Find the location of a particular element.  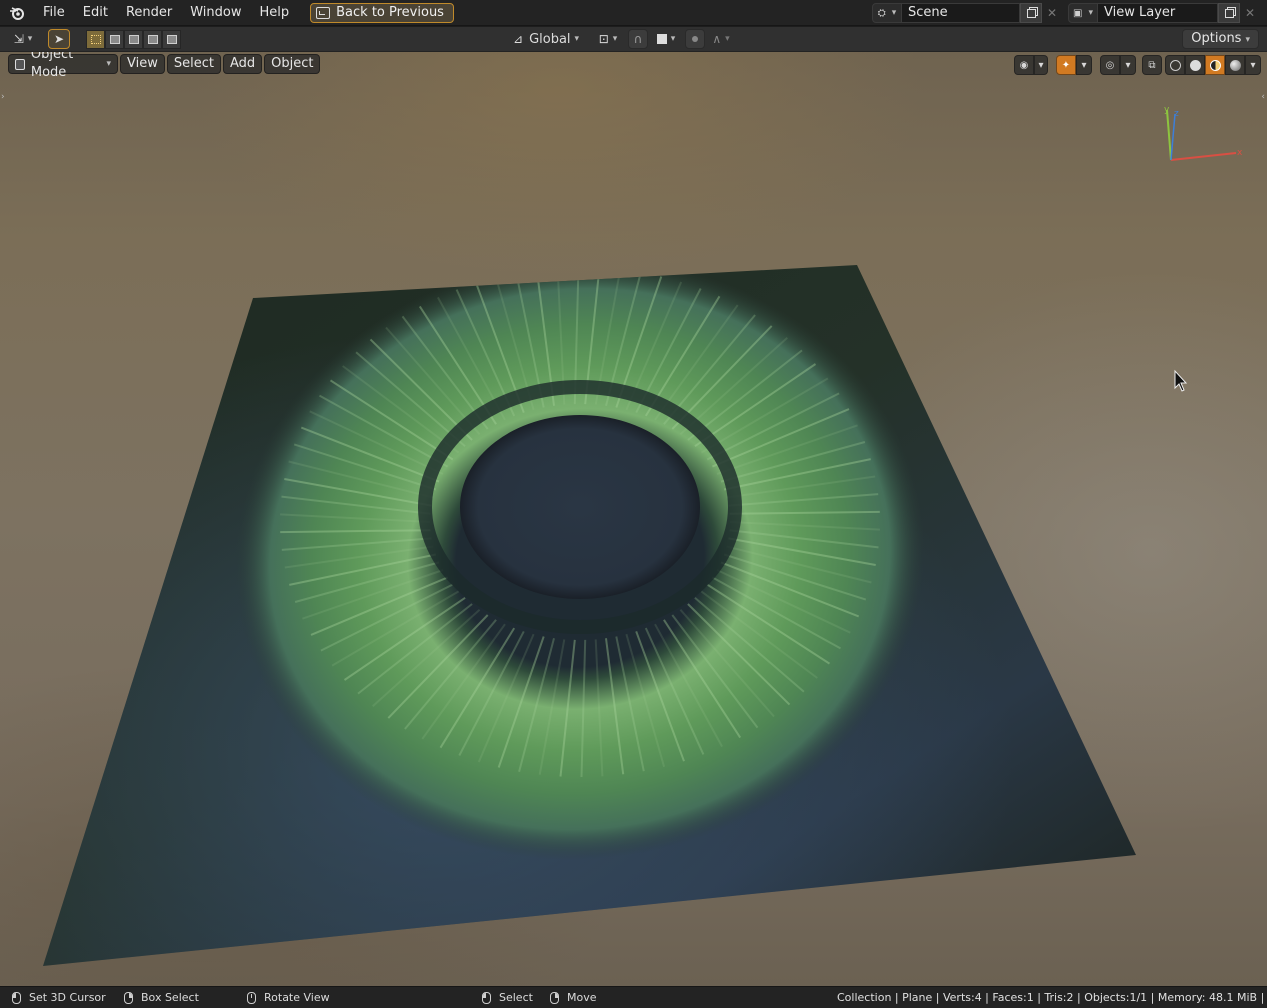

wireframe-shading-button is located at coordinates (1175, 65).